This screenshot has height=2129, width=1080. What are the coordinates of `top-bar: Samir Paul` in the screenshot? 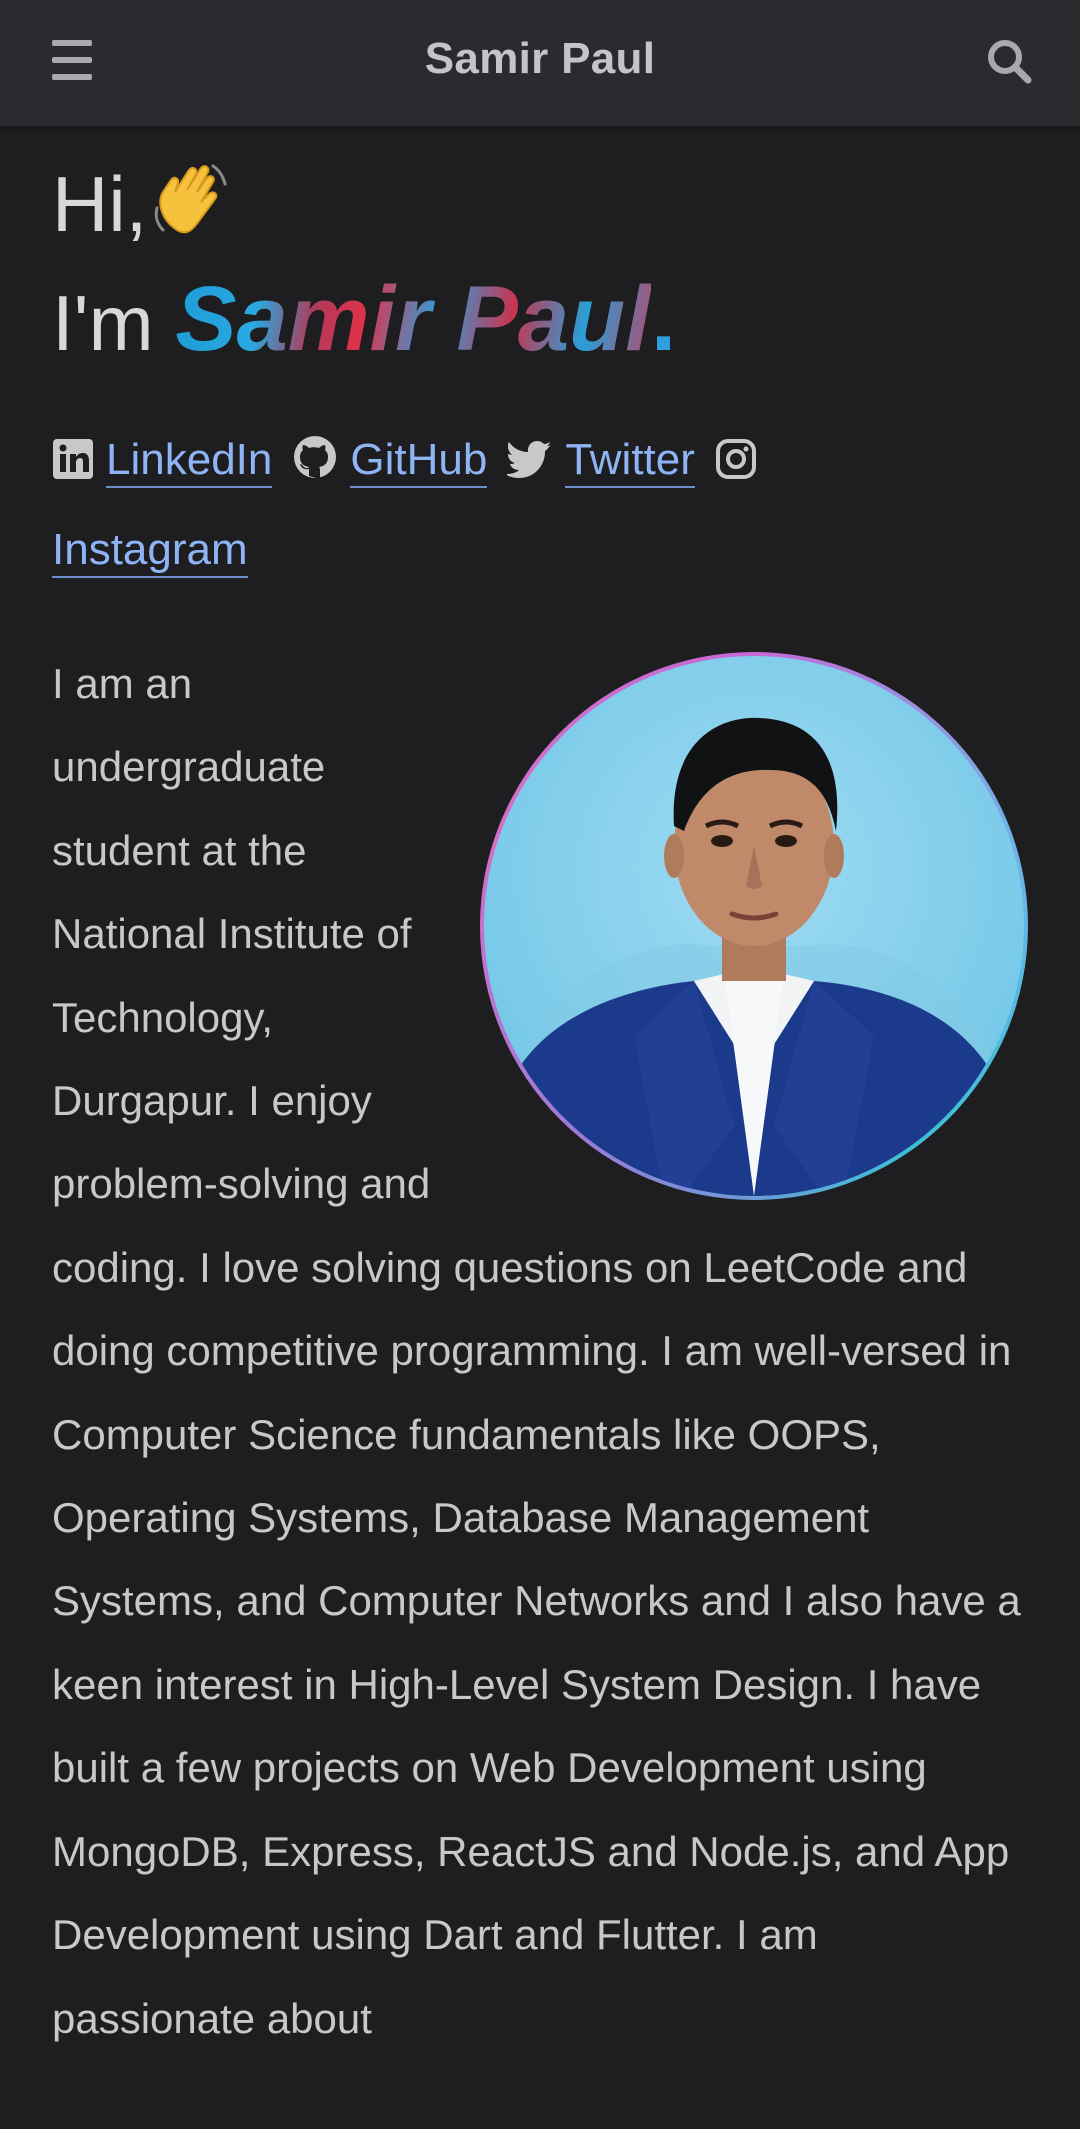 It's located at (540, 63).